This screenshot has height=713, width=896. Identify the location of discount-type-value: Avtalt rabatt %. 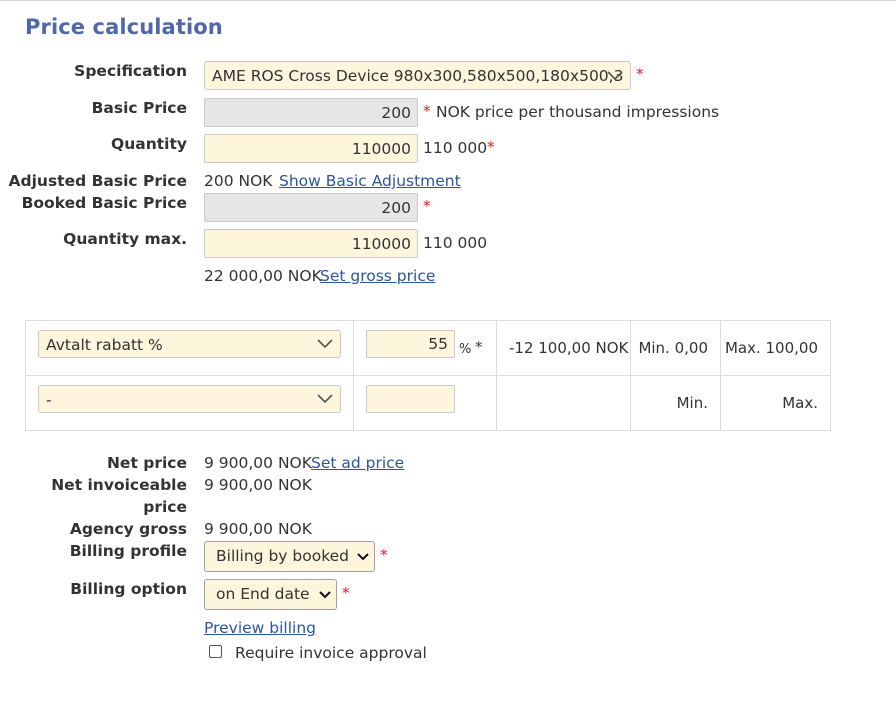
(104, 345).